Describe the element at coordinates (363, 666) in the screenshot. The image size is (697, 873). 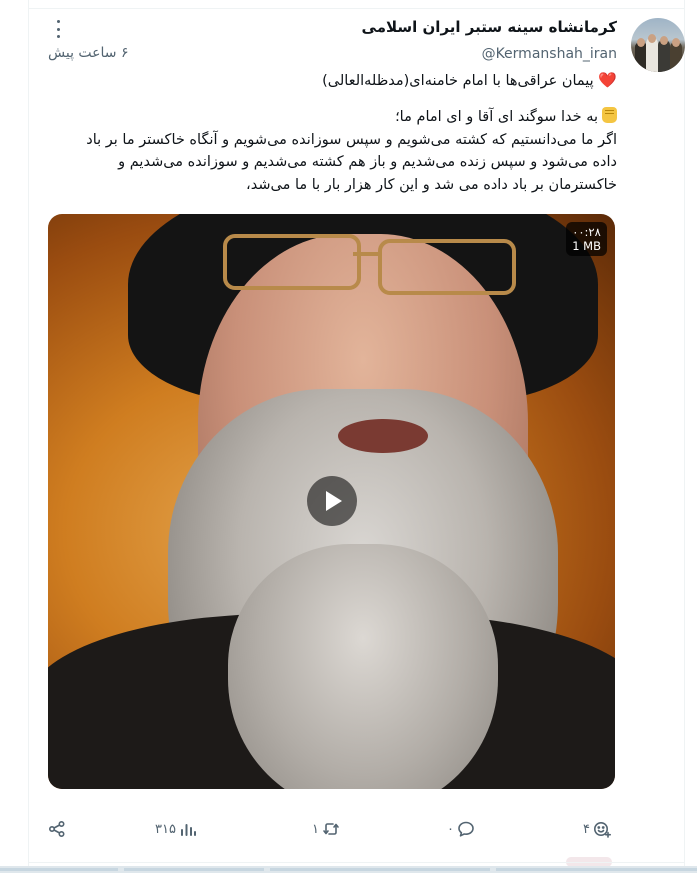
I see `video-frame-beard-front` at that location.